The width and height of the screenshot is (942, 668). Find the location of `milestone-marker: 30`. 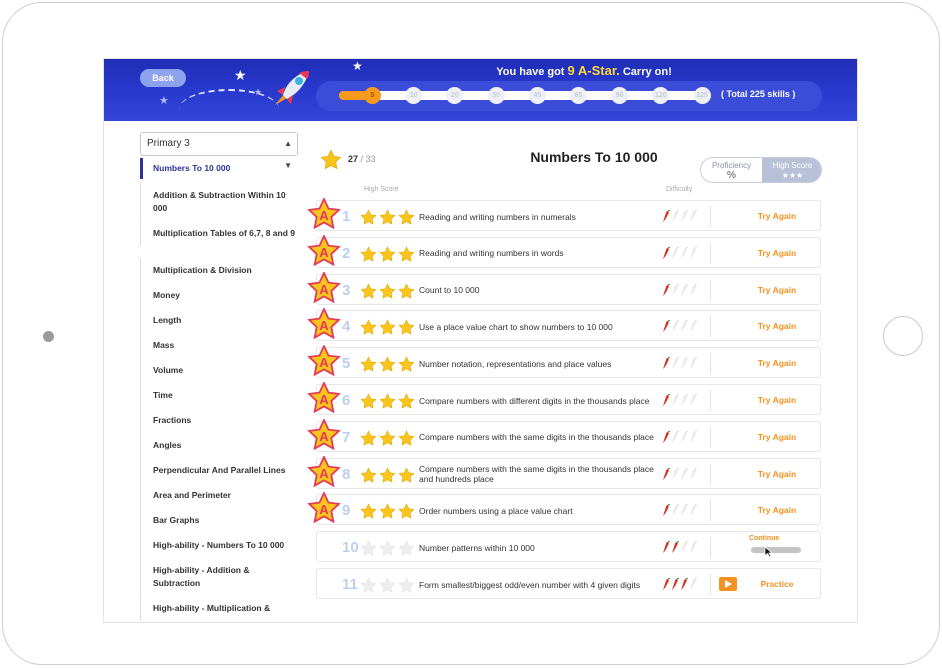

milestone-marker: 30 is located at coordinates (496, 95).